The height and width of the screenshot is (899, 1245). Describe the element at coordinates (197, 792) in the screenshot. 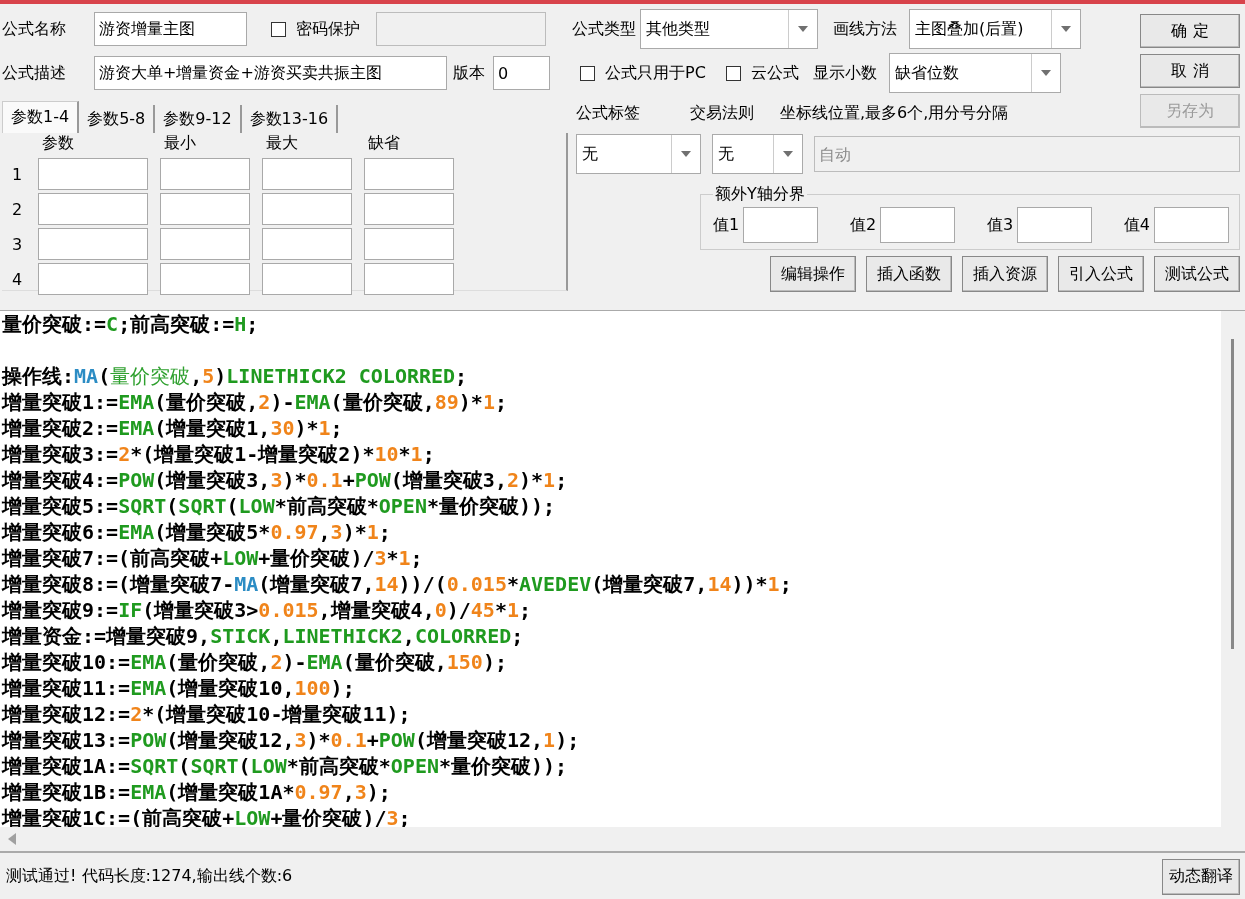

I see `code-line: 增量突破1B:=EMA(增量突破1A*0.97,3);` at that location.